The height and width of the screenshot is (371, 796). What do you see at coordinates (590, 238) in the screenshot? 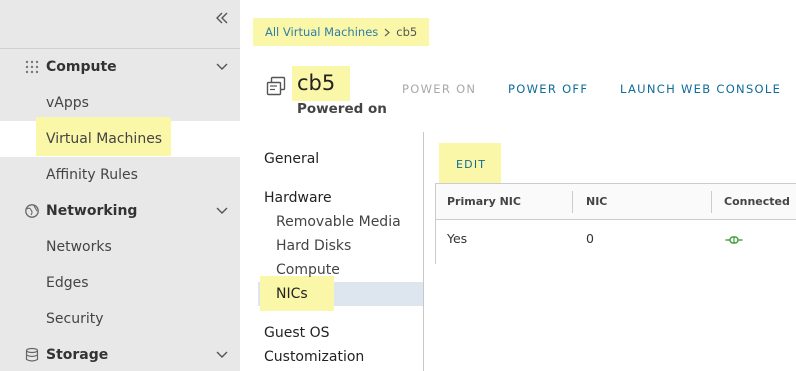
I see `cell-nic-index: 0` at bounding box center [590, 238].